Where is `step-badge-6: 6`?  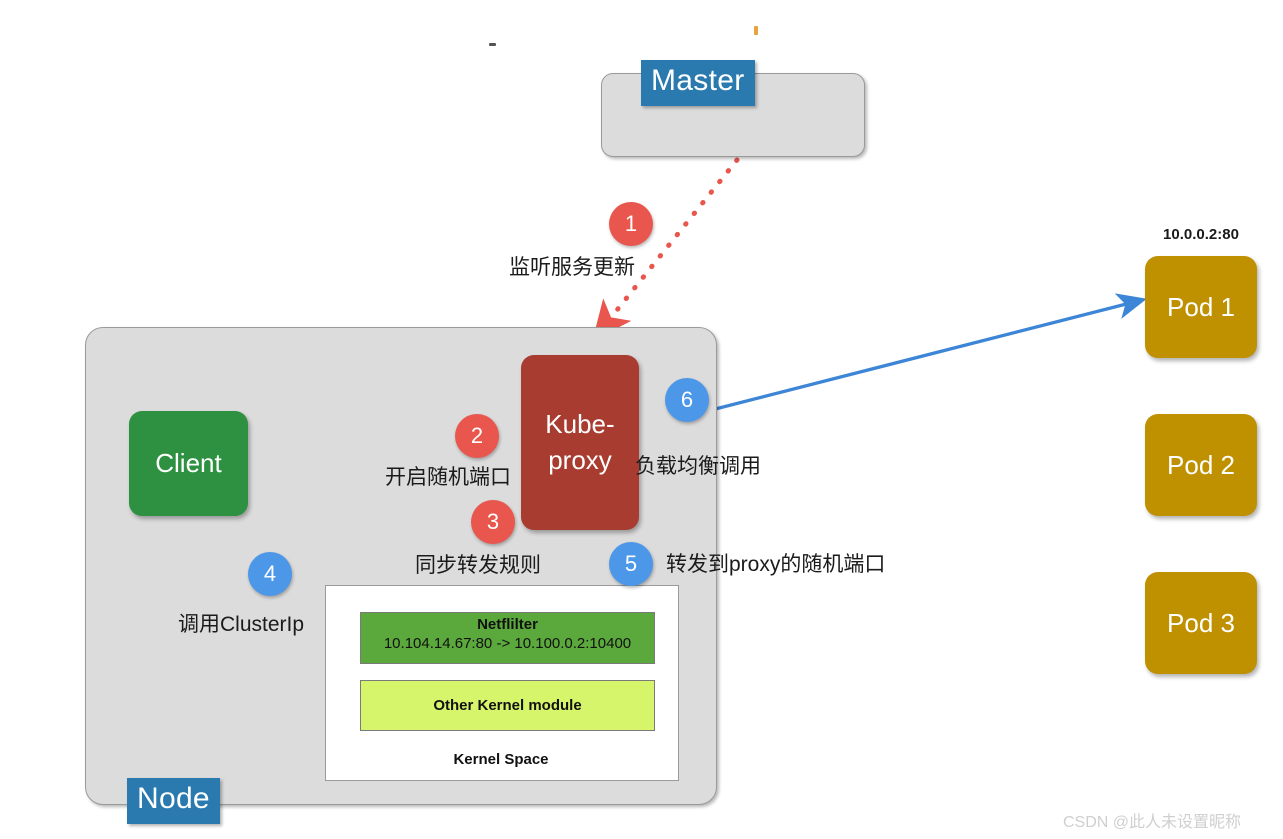 step-badge-6: 6 is located at coordinates (687, 400).